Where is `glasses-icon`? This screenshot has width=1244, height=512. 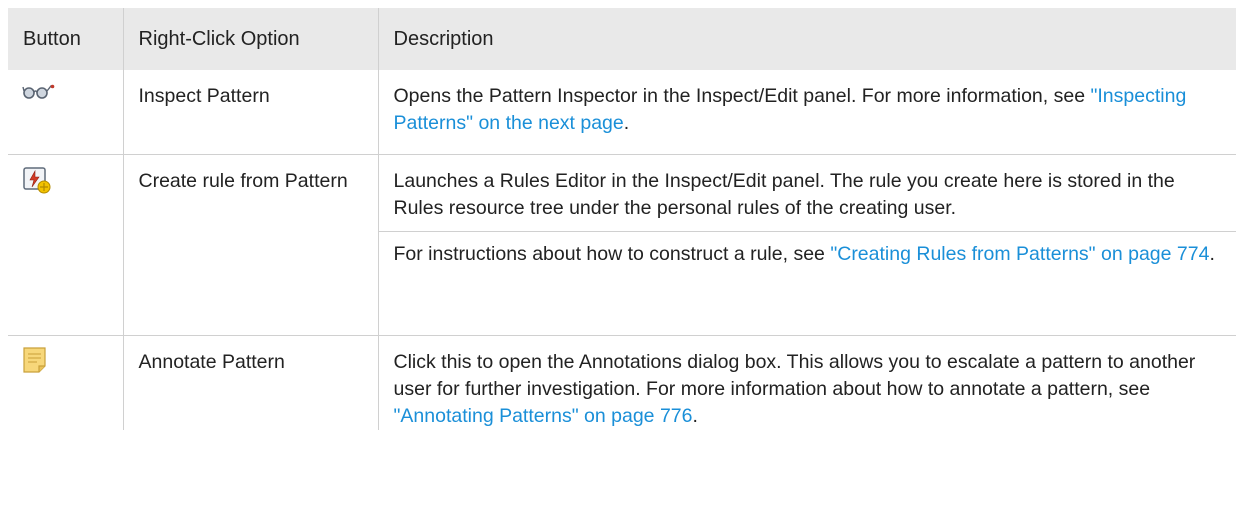 glasses-icon is located at coordinates (65, 93).